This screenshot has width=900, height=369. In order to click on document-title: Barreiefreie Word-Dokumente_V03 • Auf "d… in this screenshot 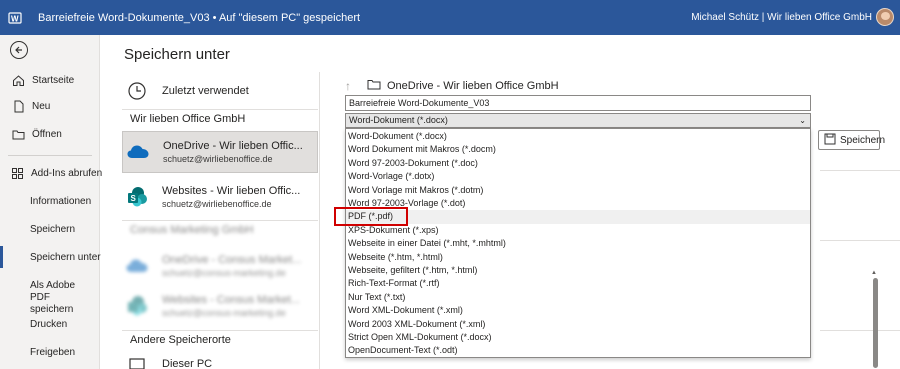, I will do `click(199, 17)`.